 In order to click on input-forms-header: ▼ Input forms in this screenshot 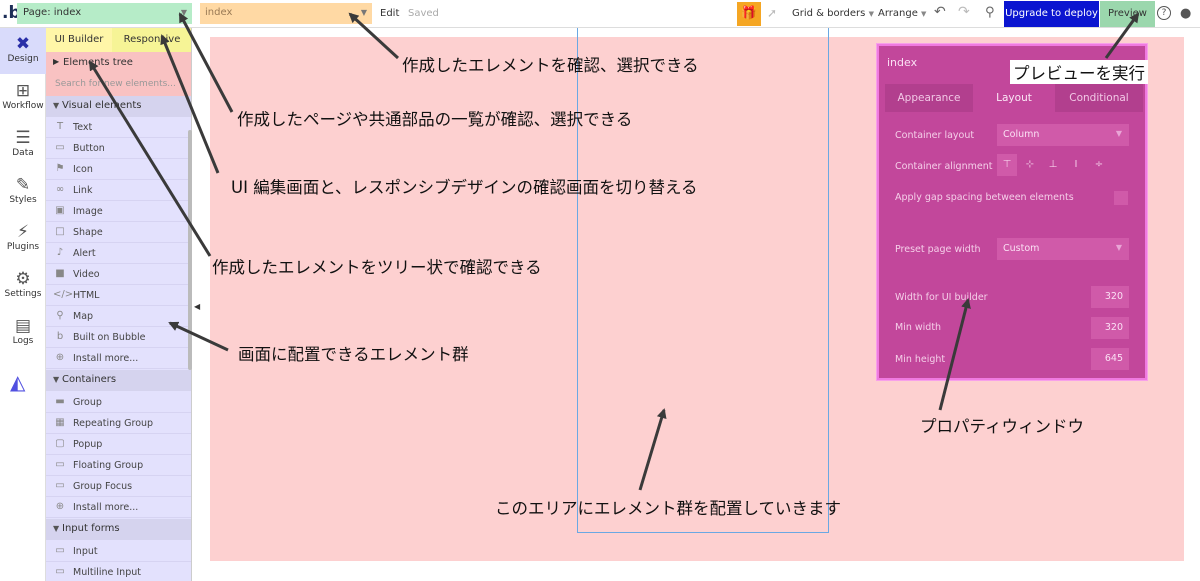, I will do `click(118, 529)`.